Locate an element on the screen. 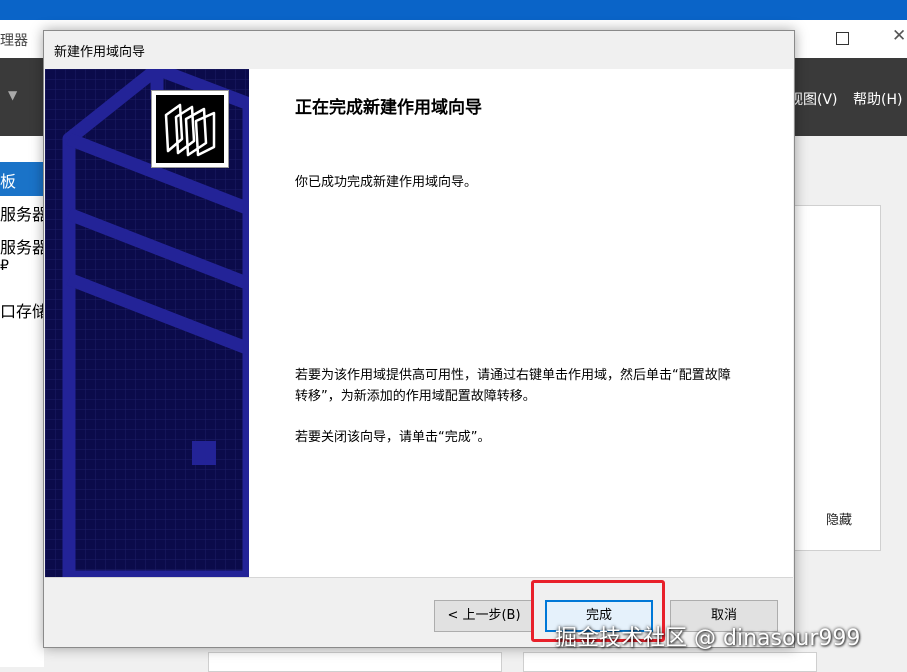 The image size is (907, 672). nav-item-all-servers: 服务器 is located at coordinates (24, 246).